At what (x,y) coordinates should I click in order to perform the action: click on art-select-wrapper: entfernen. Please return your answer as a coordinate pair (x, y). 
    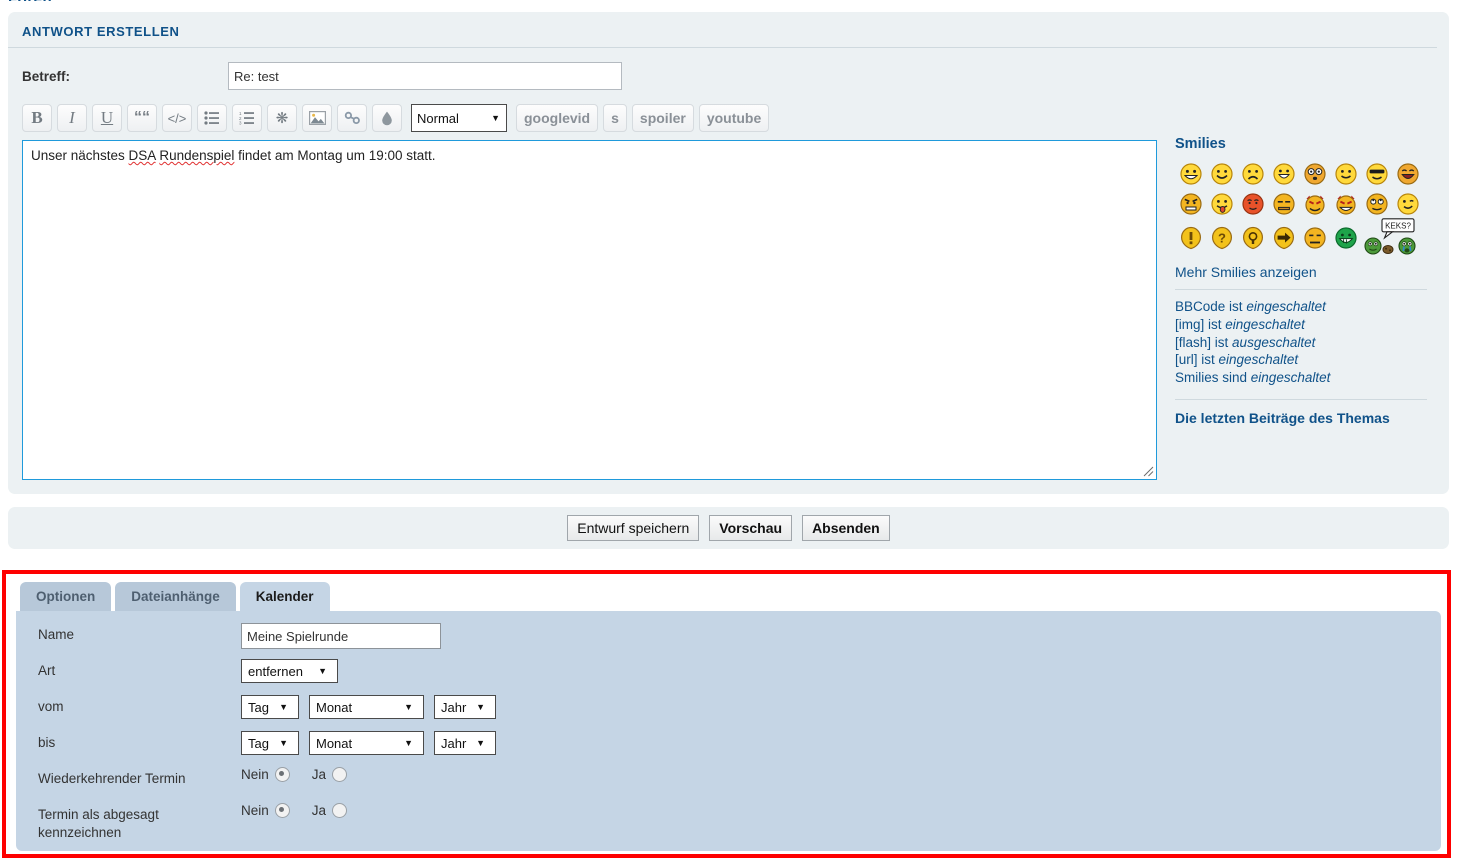
    Looking at the image, I should click on (289, 671).